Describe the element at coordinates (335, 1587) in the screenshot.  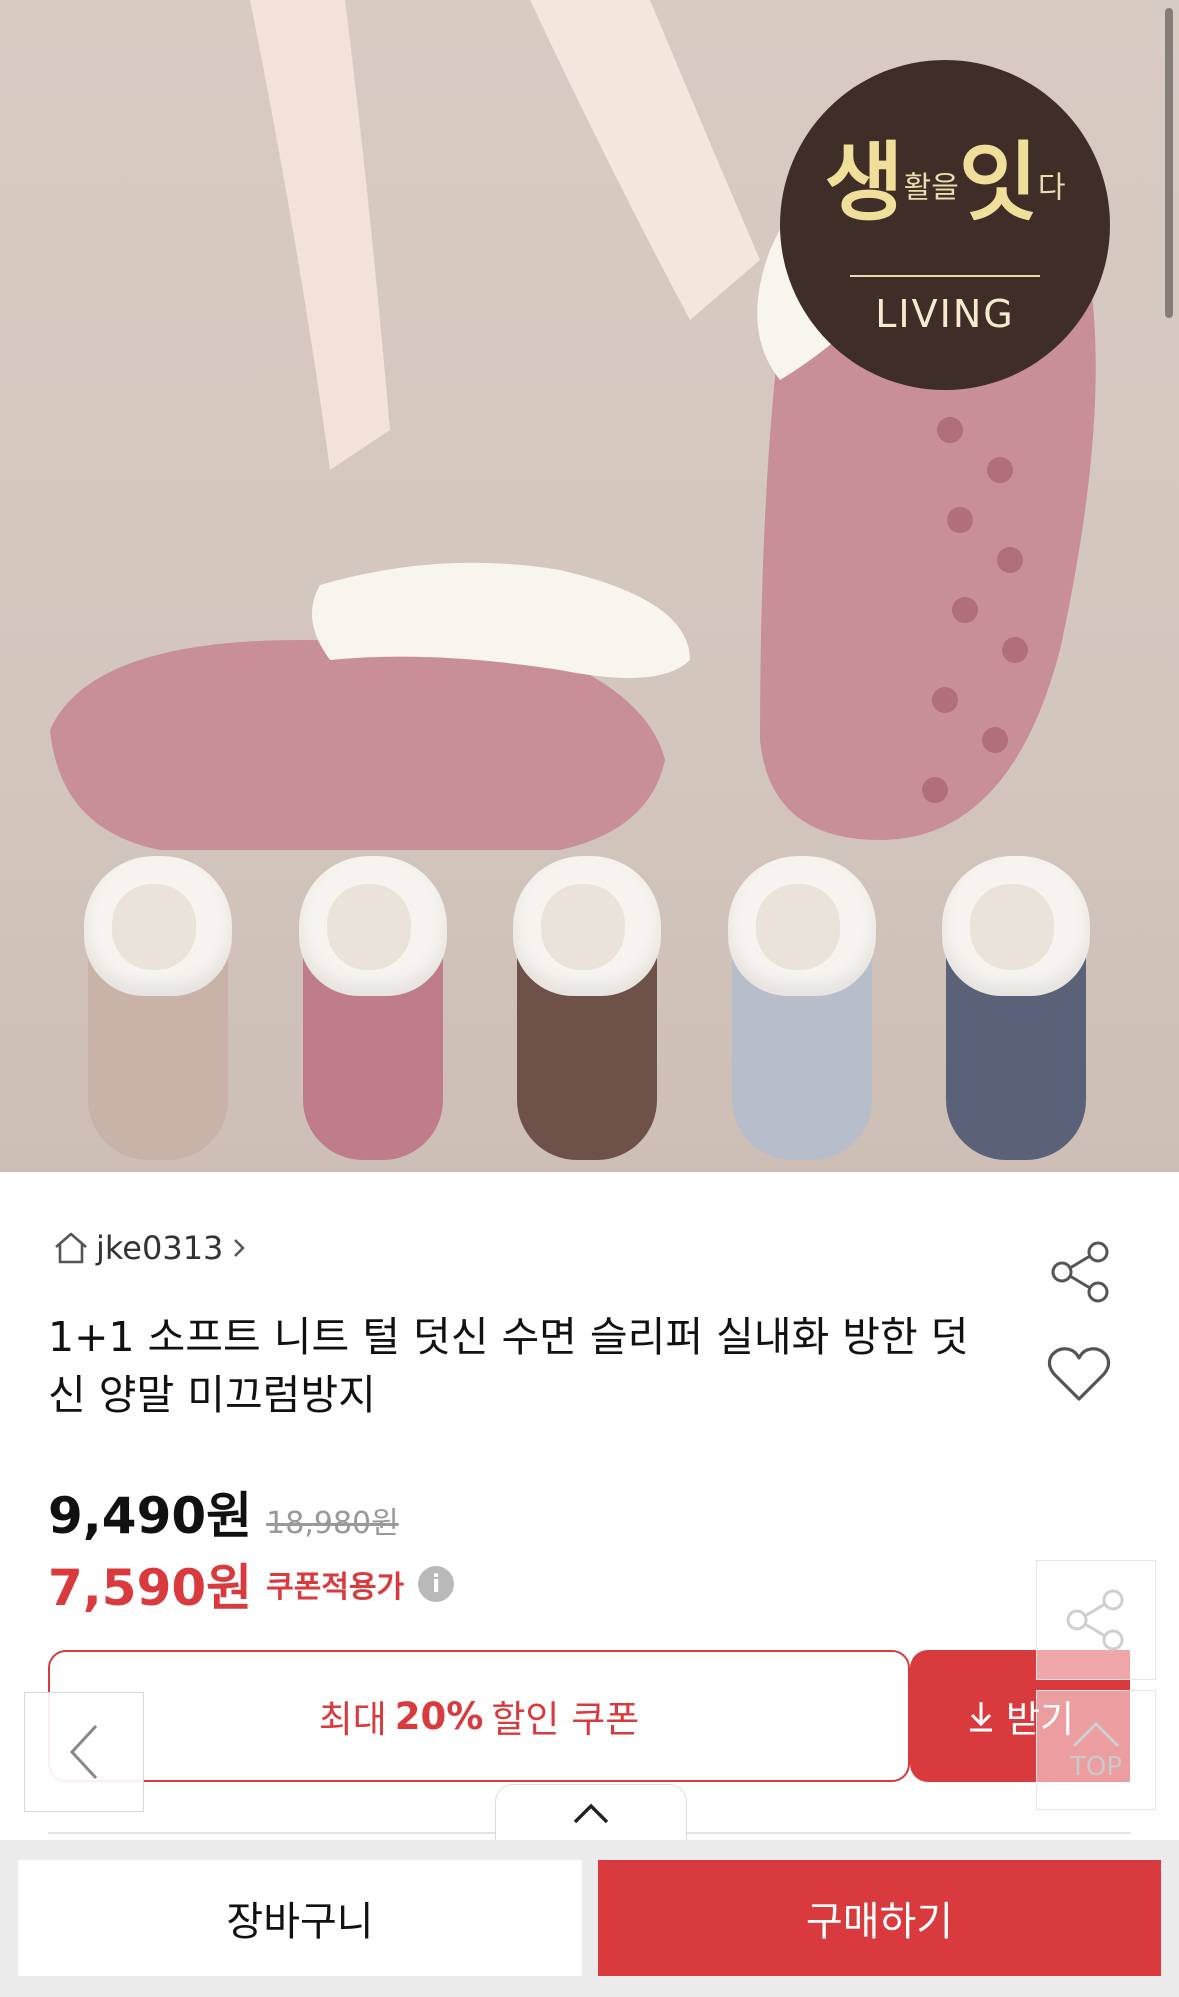
I see `coupon-price-label: 쿠폰적용가` at that location.